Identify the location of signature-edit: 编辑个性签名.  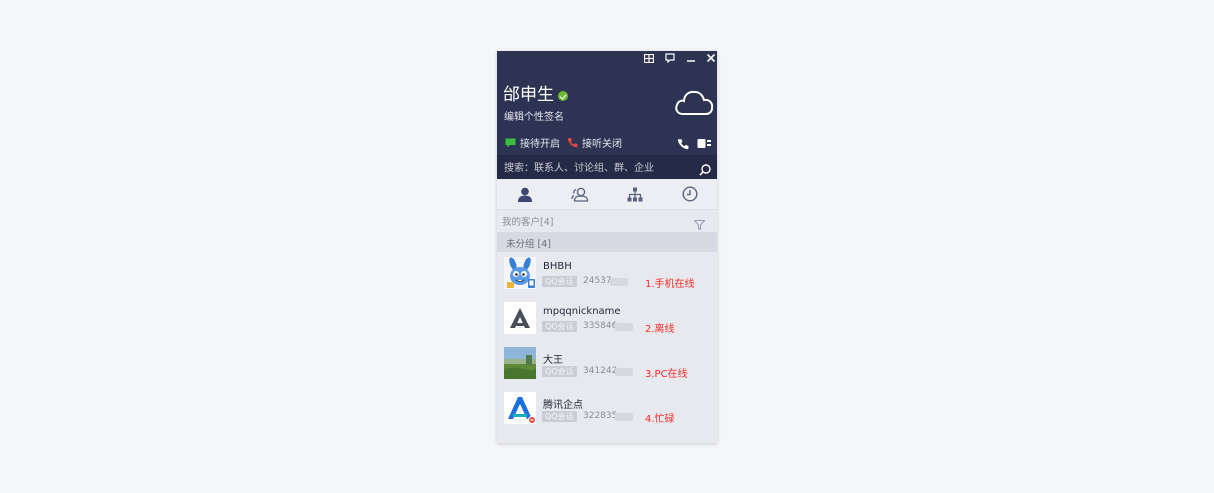
(534, 115).